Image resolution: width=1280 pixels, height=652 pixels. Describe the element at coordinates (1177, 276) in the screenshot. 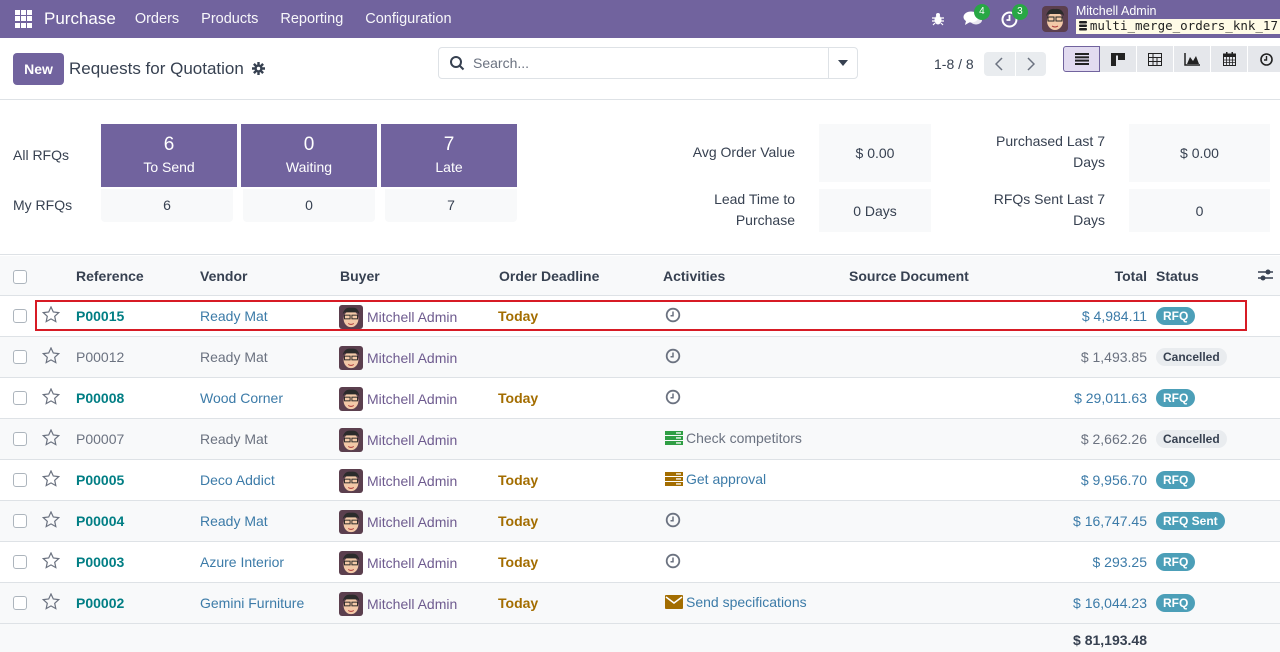

I see `column-status: Status` at that location.